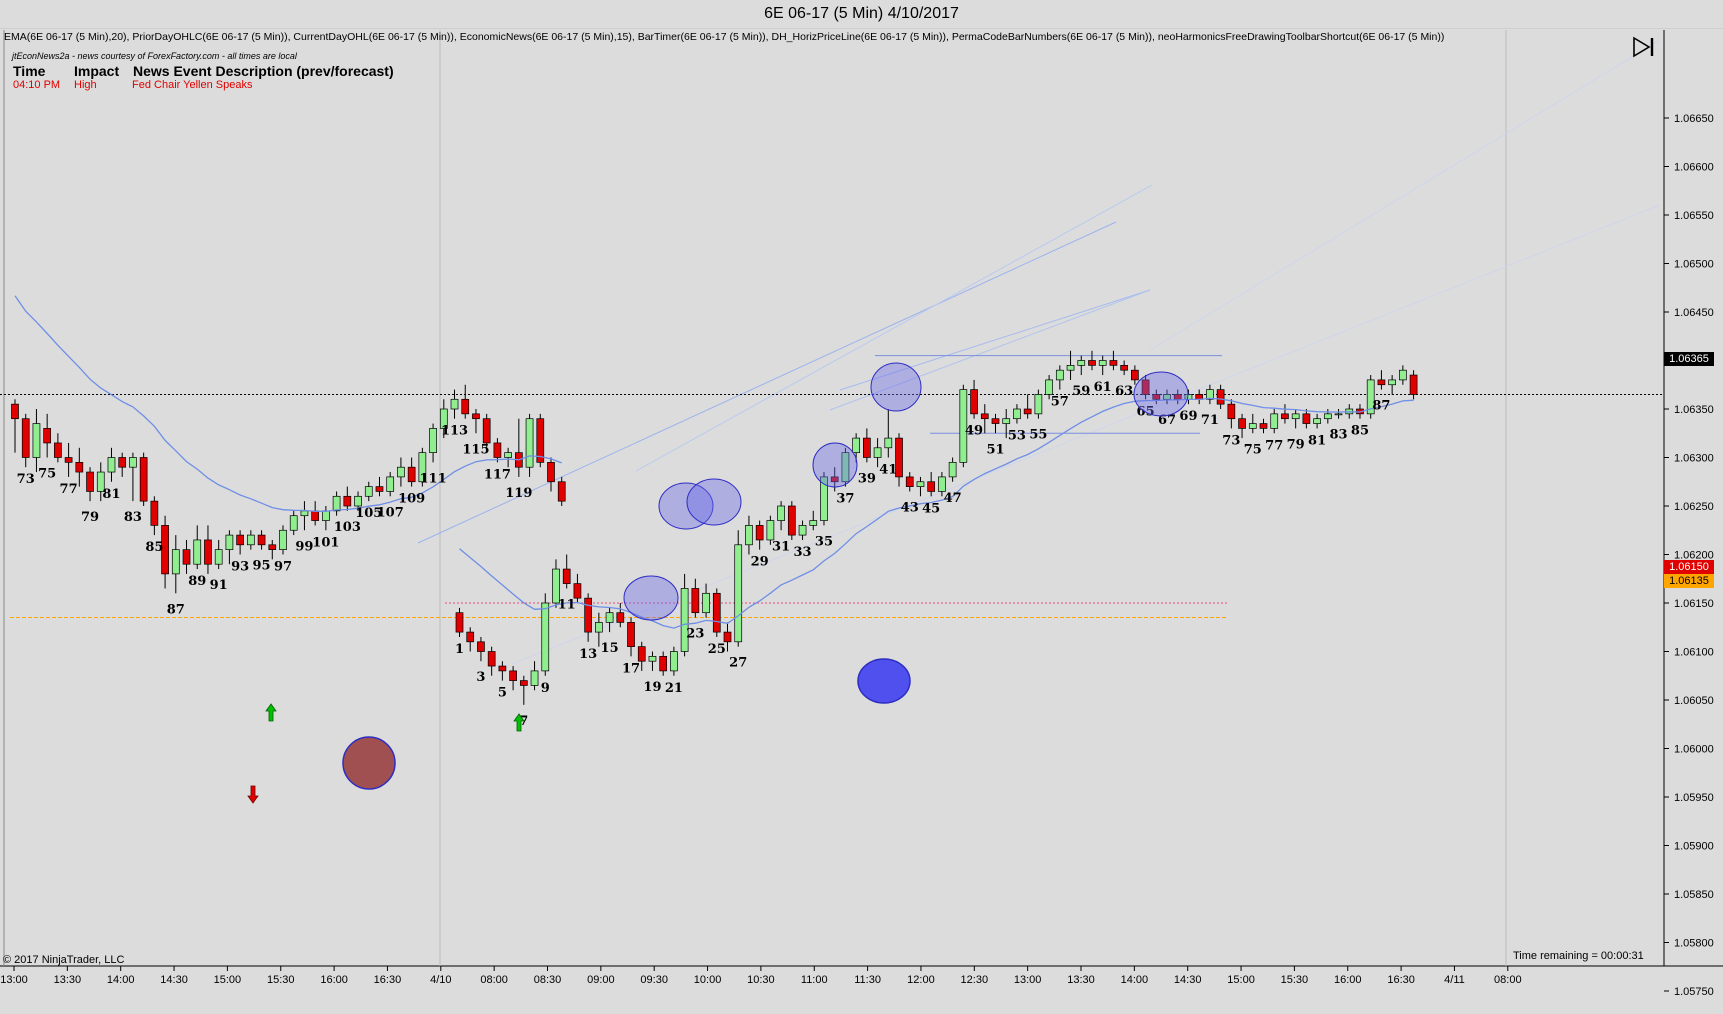 The image size is (1723, 1014). I want to click on bar-number-label: 45, so click(931, 508).